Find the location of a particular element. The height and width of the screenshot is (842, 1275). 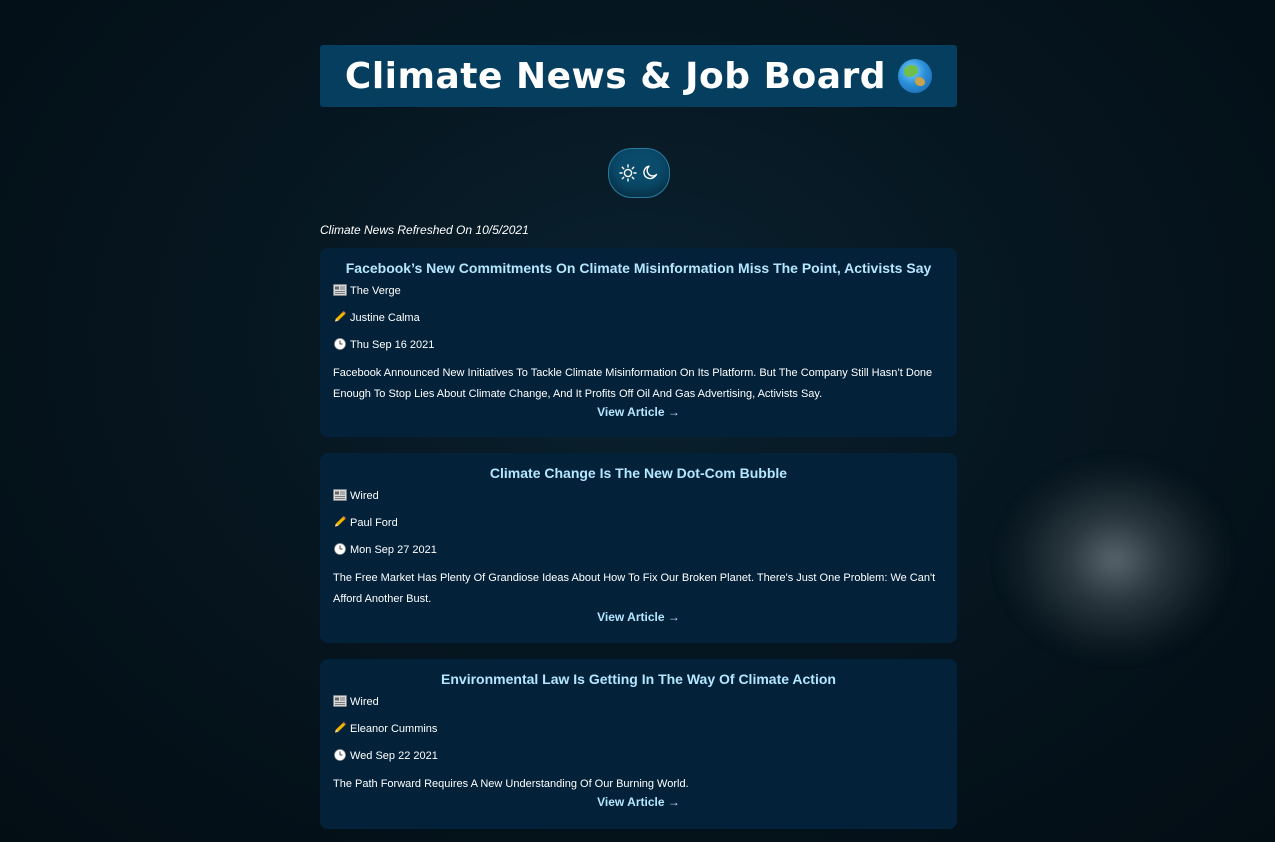

article-date: Wed Sep 22 2021 is located at coordinates (638, 762).